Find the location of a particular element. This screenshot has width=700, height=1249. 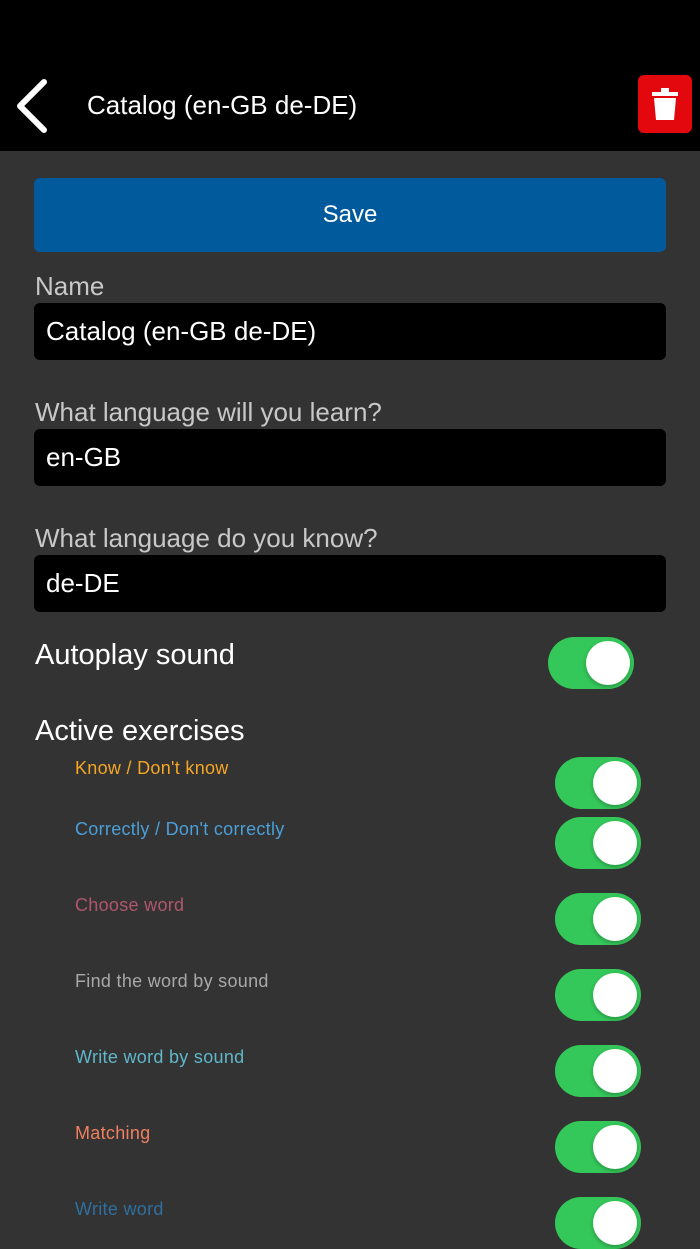

learn-language-label: What language will you learn? is located at coordinates (208, 412).